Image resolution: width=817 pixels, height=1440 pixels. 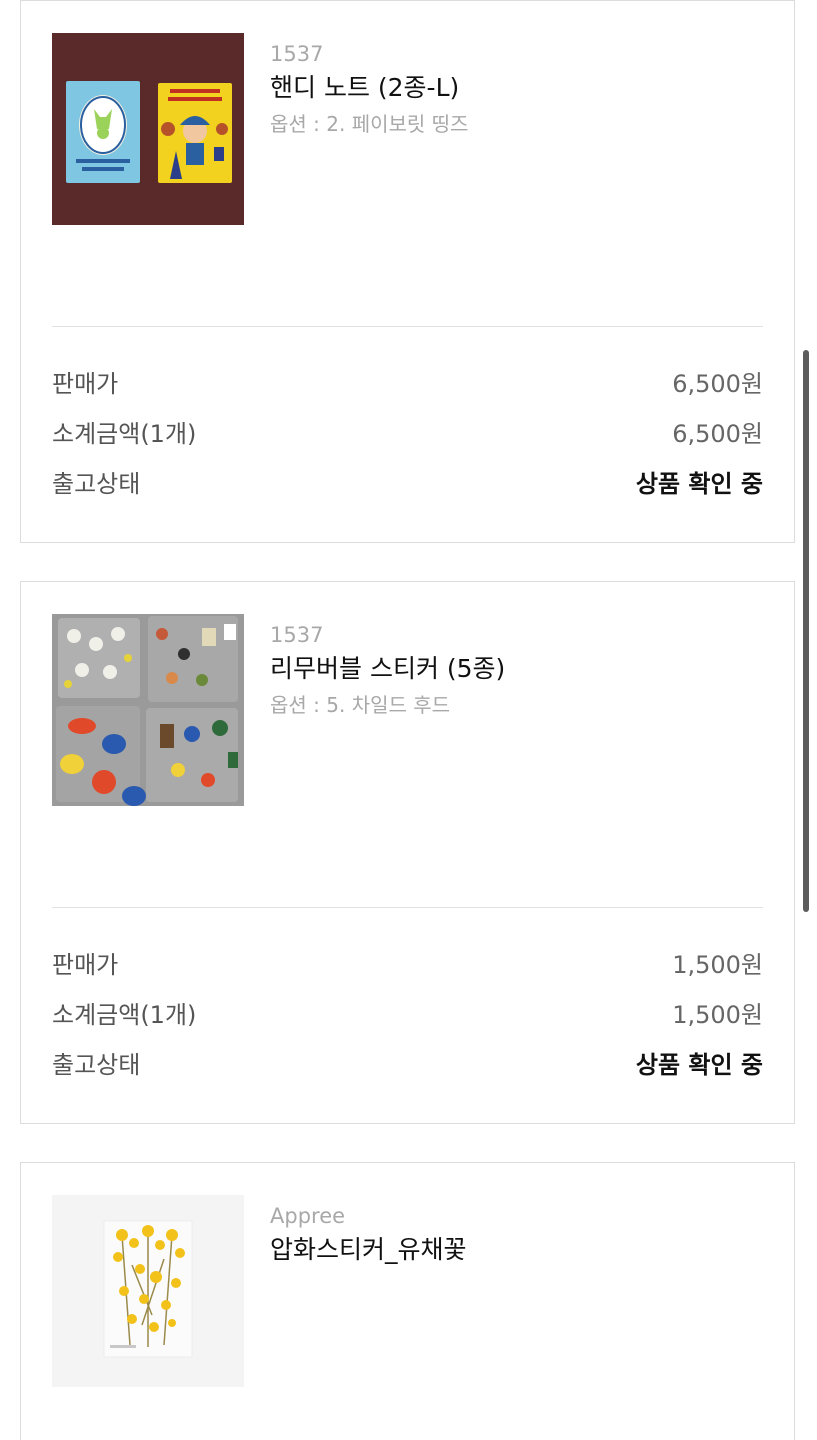 I want to click on sale-price-row: 판매가 1,500원, so click(x=407, y=962).